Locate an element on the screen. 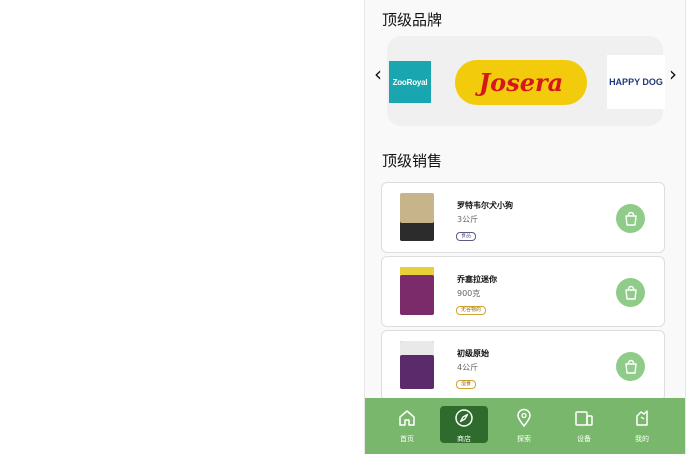  location-pin-icon is located at coordinates (524, 418).